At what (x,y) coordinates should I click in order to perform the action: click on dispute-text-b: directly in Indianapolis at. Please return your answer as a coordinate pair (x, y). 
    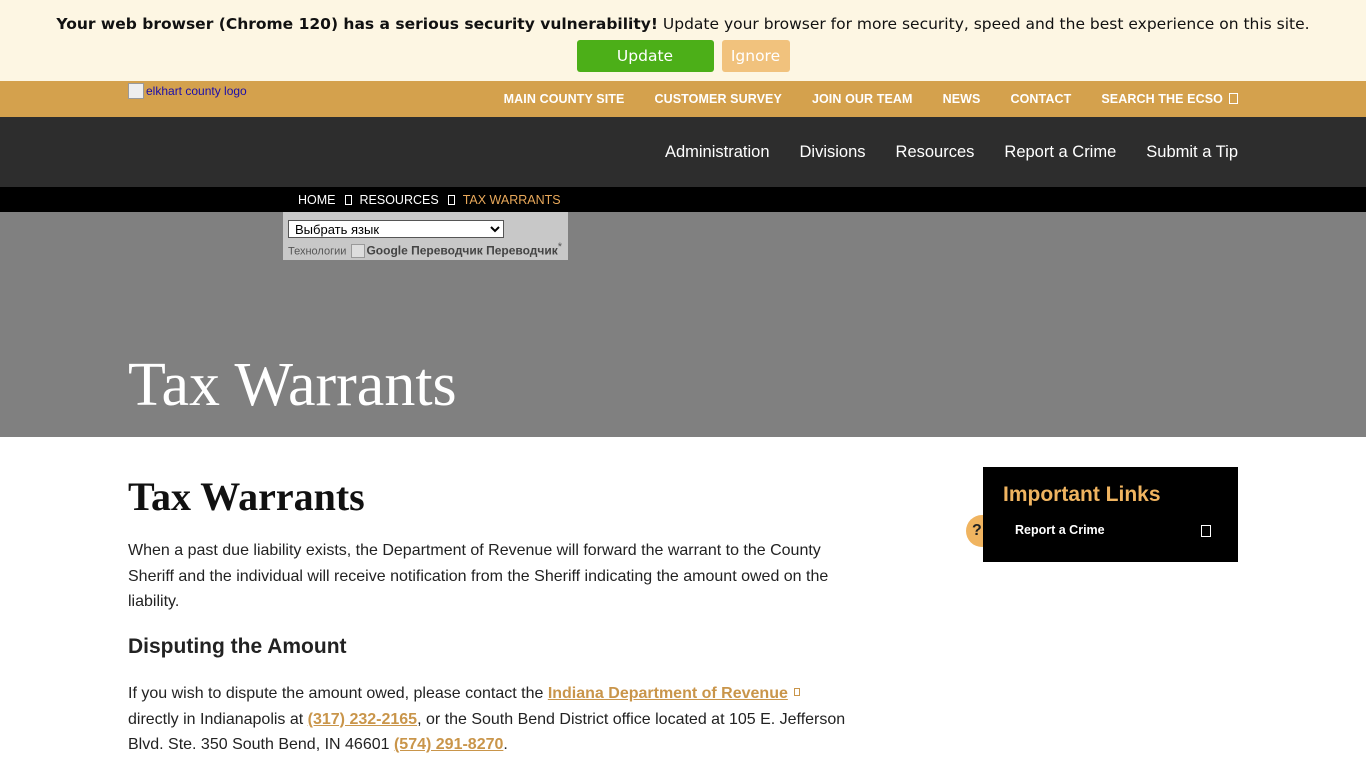
    Looking at the image, I should click on (218, 719).